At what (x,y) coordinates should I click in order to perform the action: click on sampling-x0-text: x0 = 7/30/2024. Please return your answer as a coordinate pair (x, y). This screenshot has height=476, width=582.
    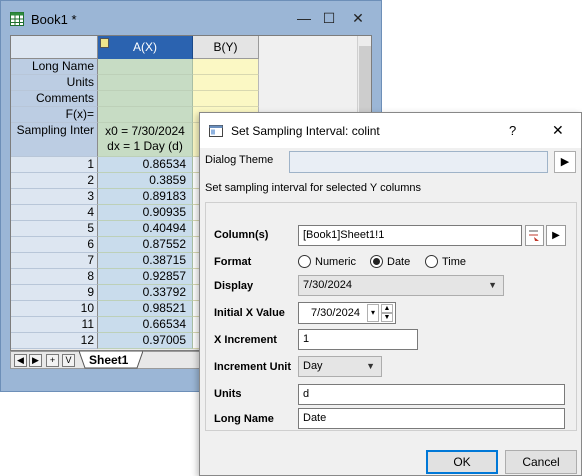
    Looking at the image, I should click on (145, 131).